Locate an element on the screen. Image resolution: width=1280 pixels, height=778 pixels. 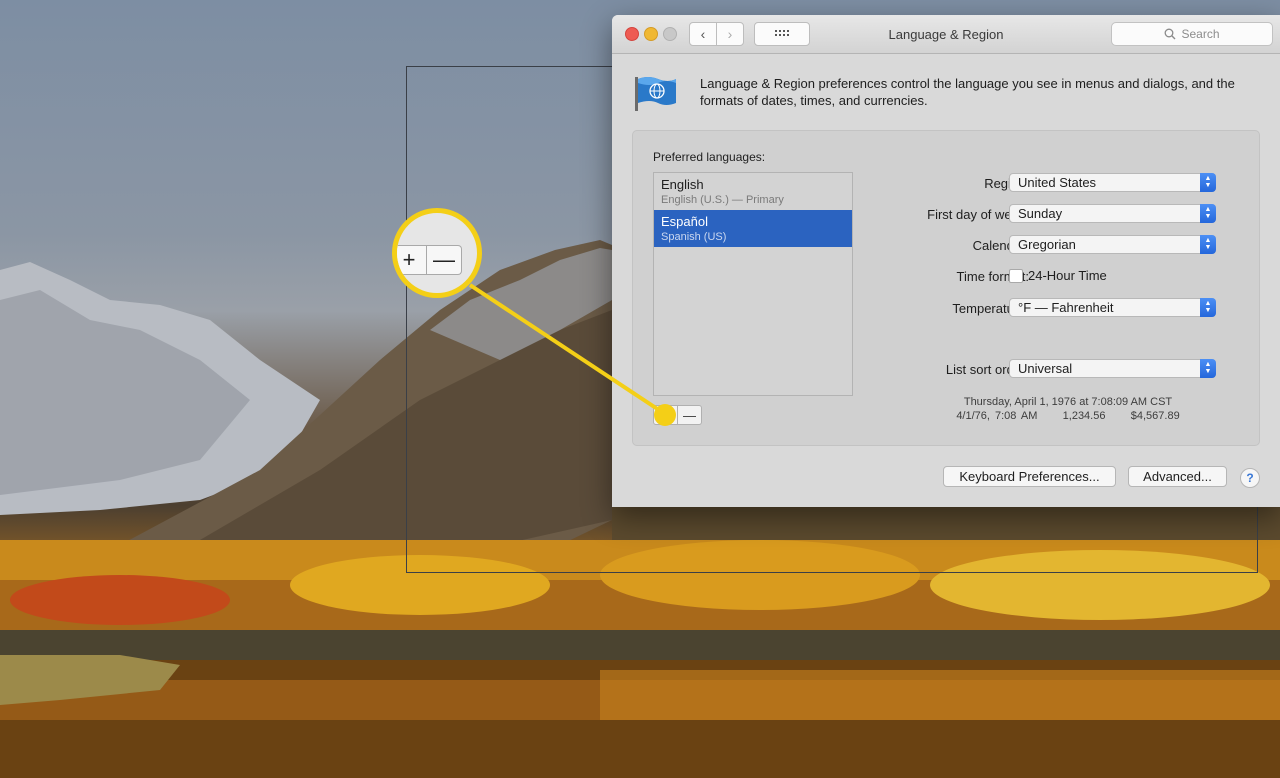
callout-line is located at coordinates (566, 348).